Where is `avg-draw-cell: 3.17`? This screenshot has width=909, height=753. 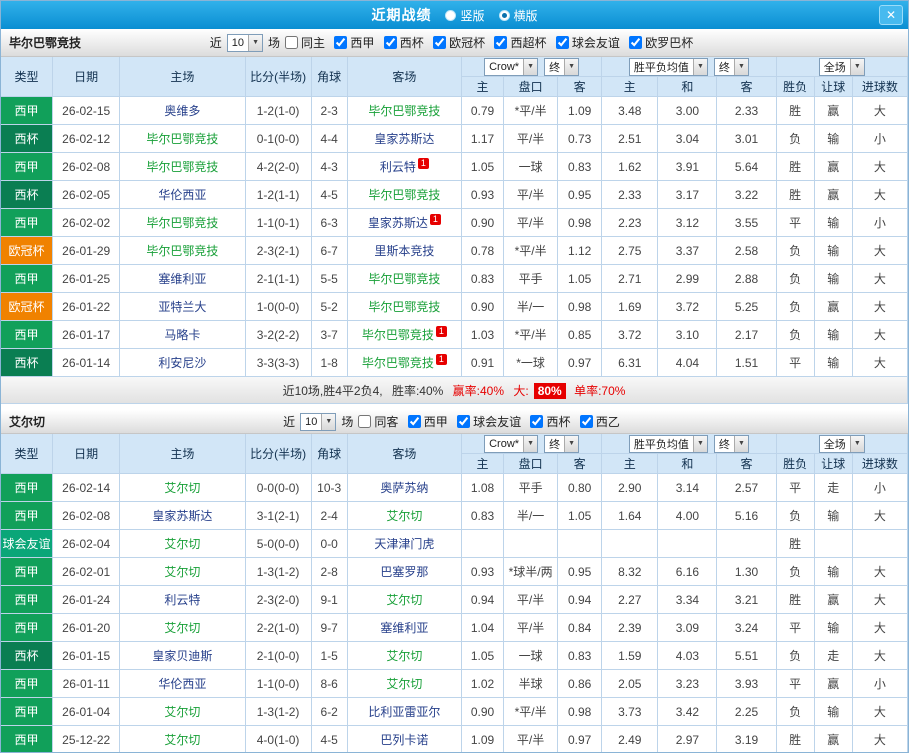
avg-draw-cell: 3.17 is located at coordinates (688, 195).